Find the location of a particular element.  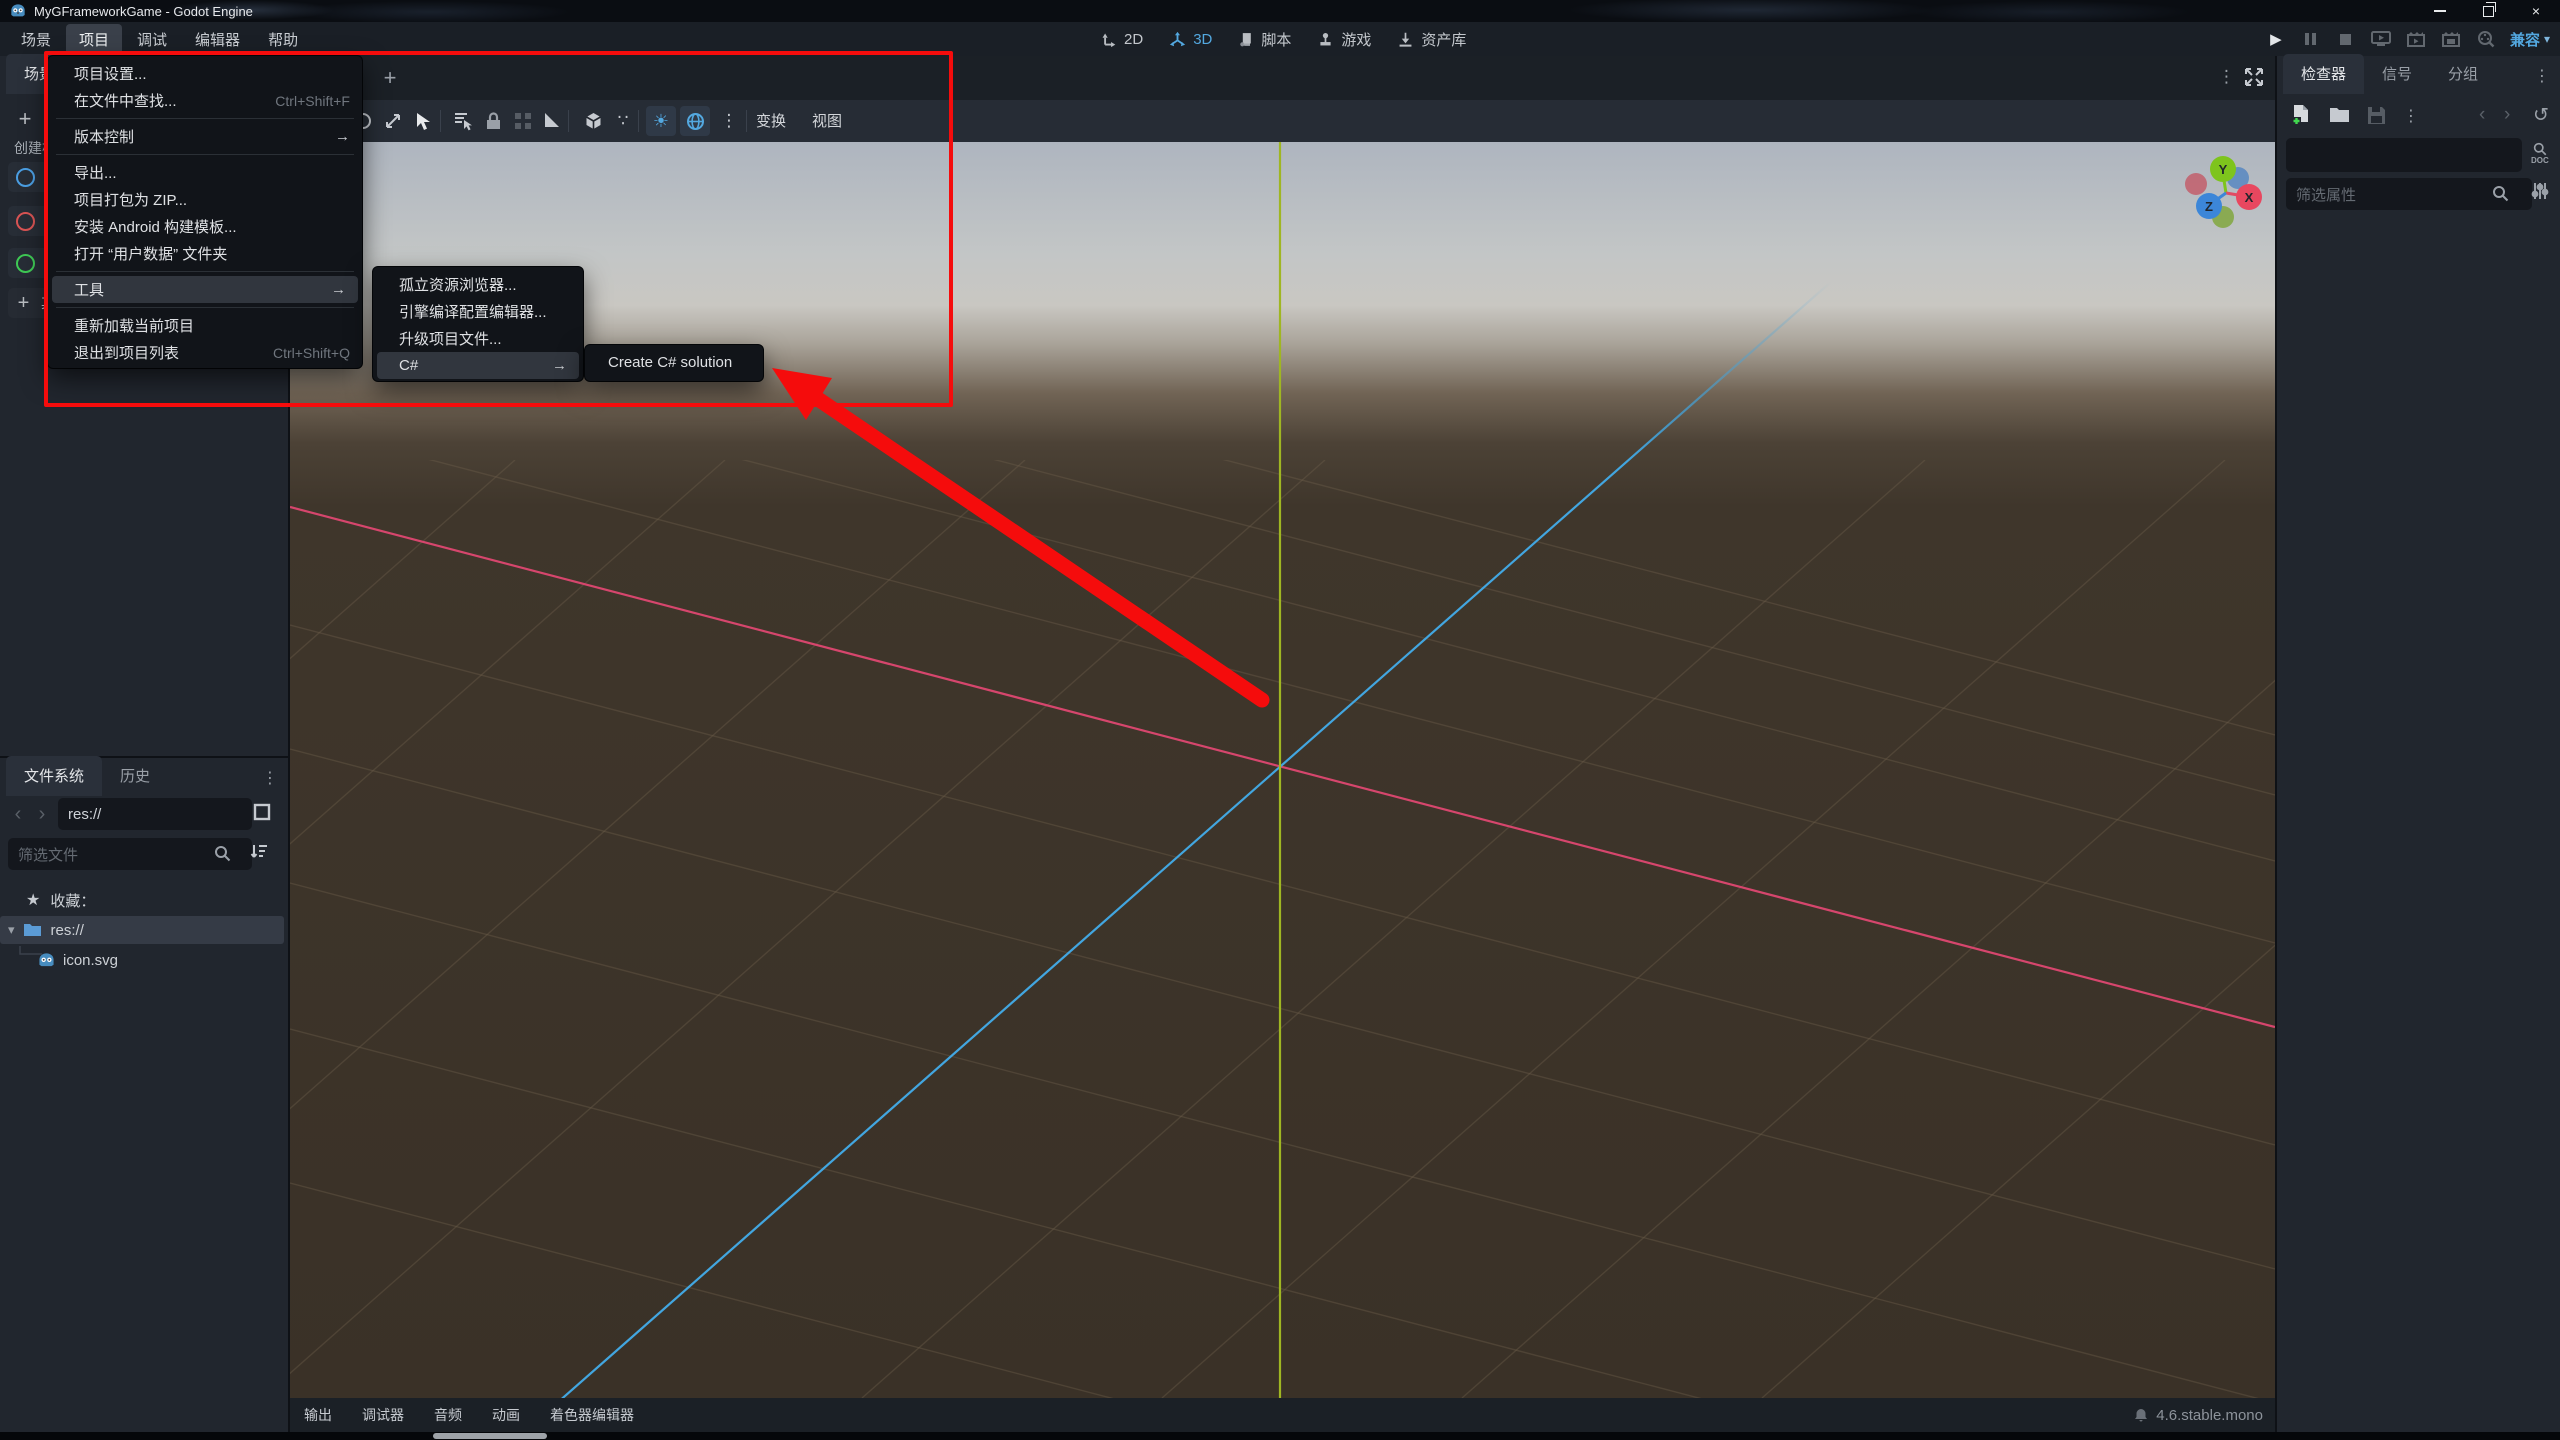

menu-item-reload-project: 重新加载当前项目 is located at coordinates (205, 325).